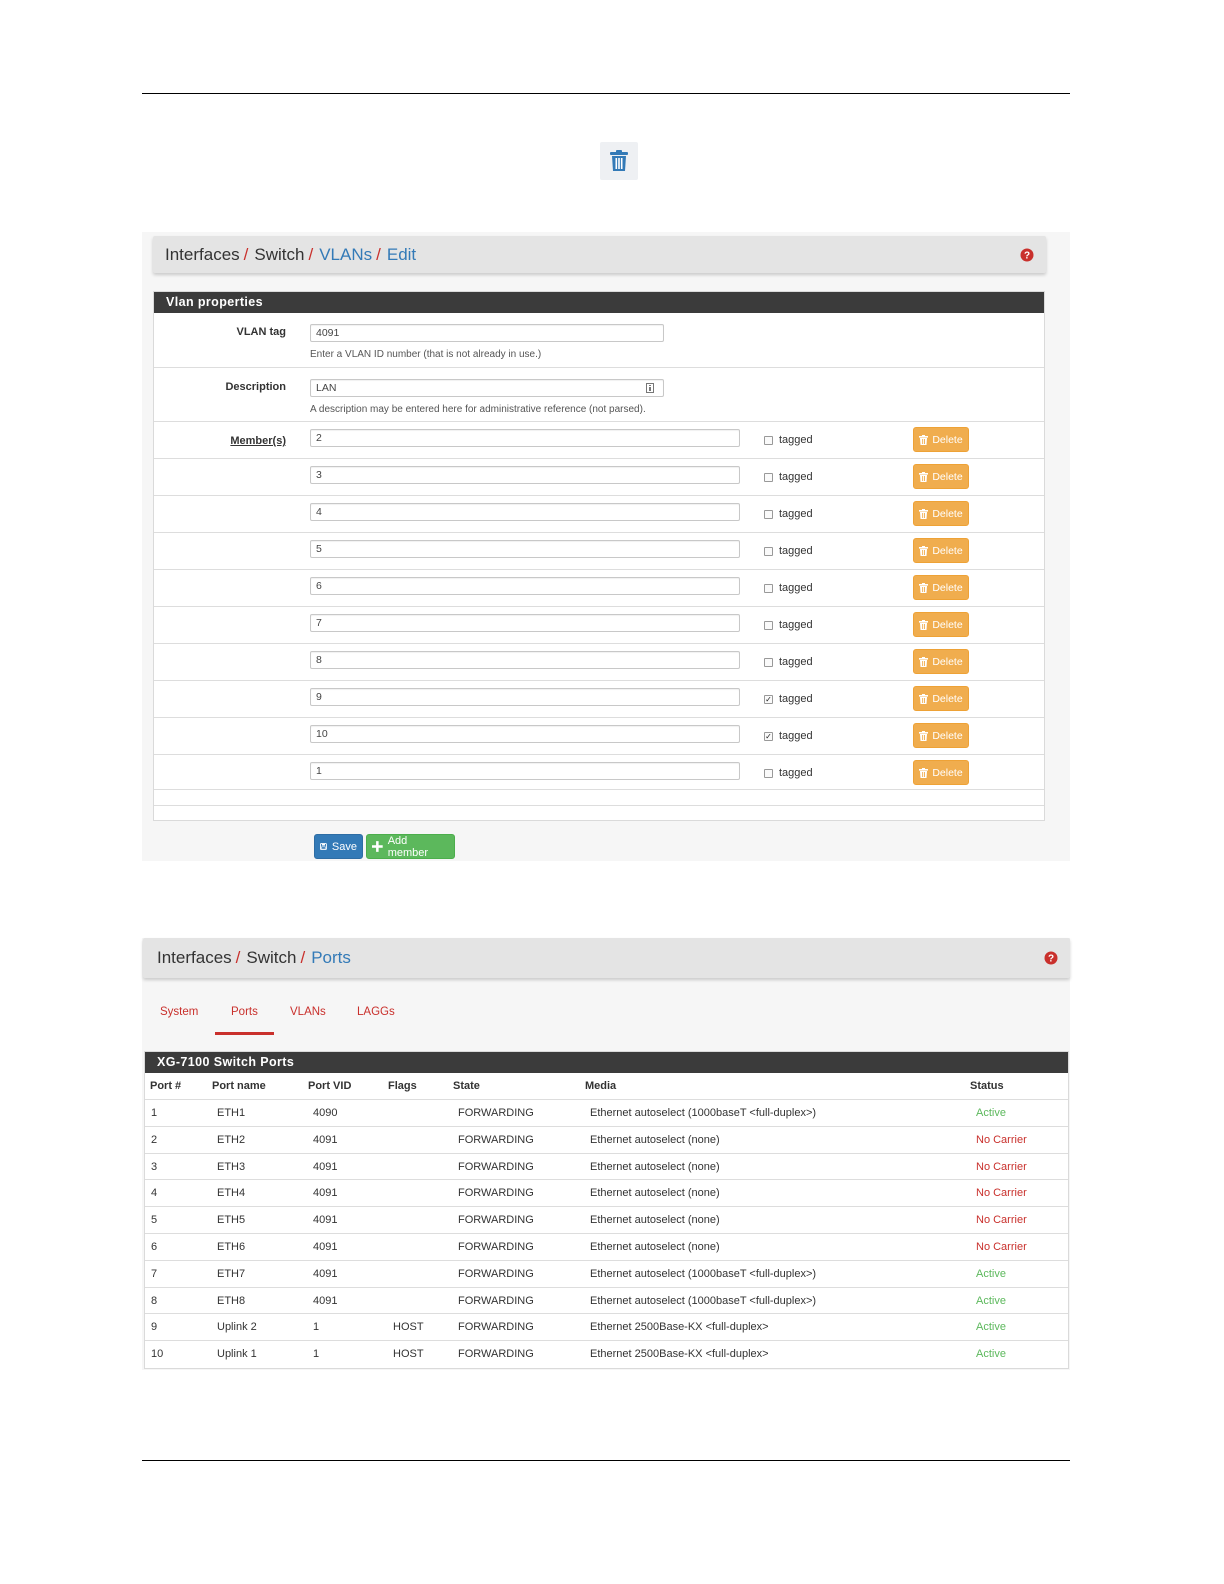 This screenshot has height=1584, width=1224. I want to click on member-port-input: 7, so click(525, 623).